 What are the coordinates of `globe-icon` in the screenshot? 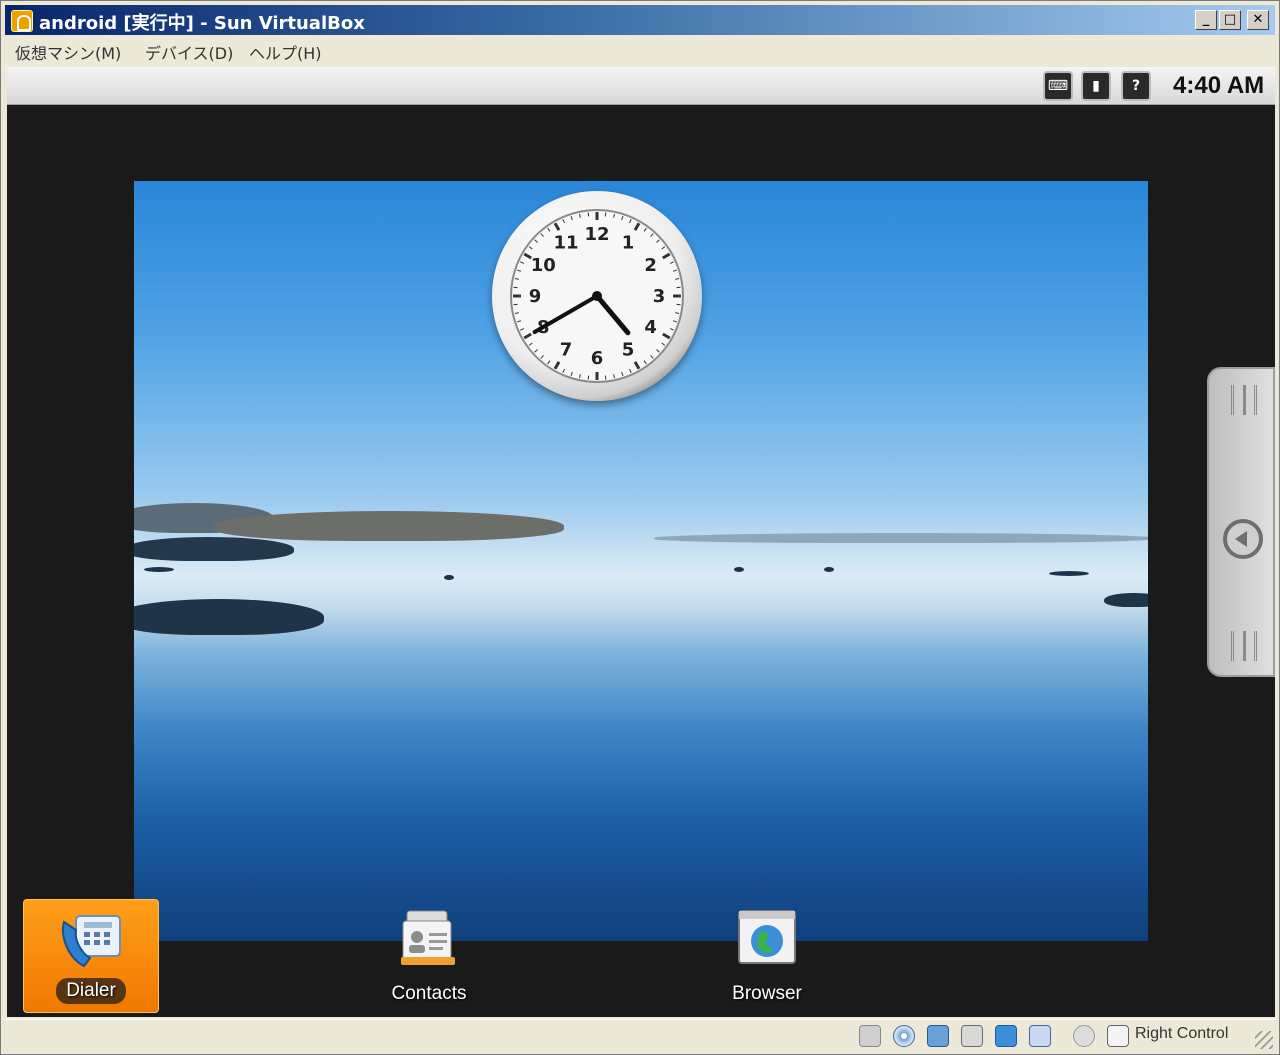 It's located at (767, 937).